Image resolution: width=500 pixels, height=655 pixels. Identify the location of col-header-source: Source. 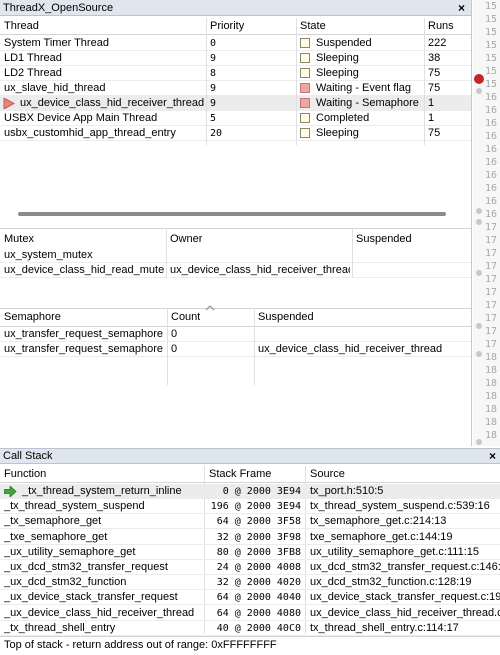
(327, 474).